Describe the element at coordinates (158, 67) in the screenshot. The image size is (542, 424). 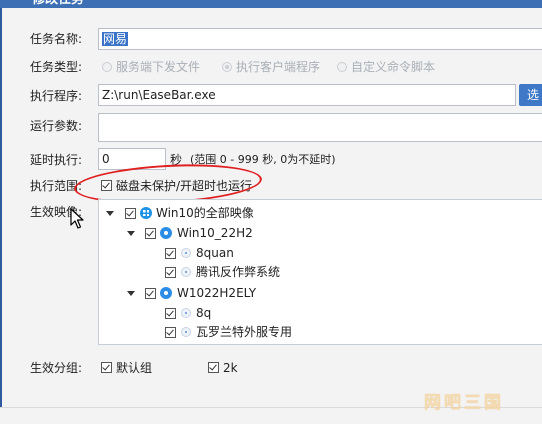
I see `radio-server-file-label: 服务端下发文件` at that location.